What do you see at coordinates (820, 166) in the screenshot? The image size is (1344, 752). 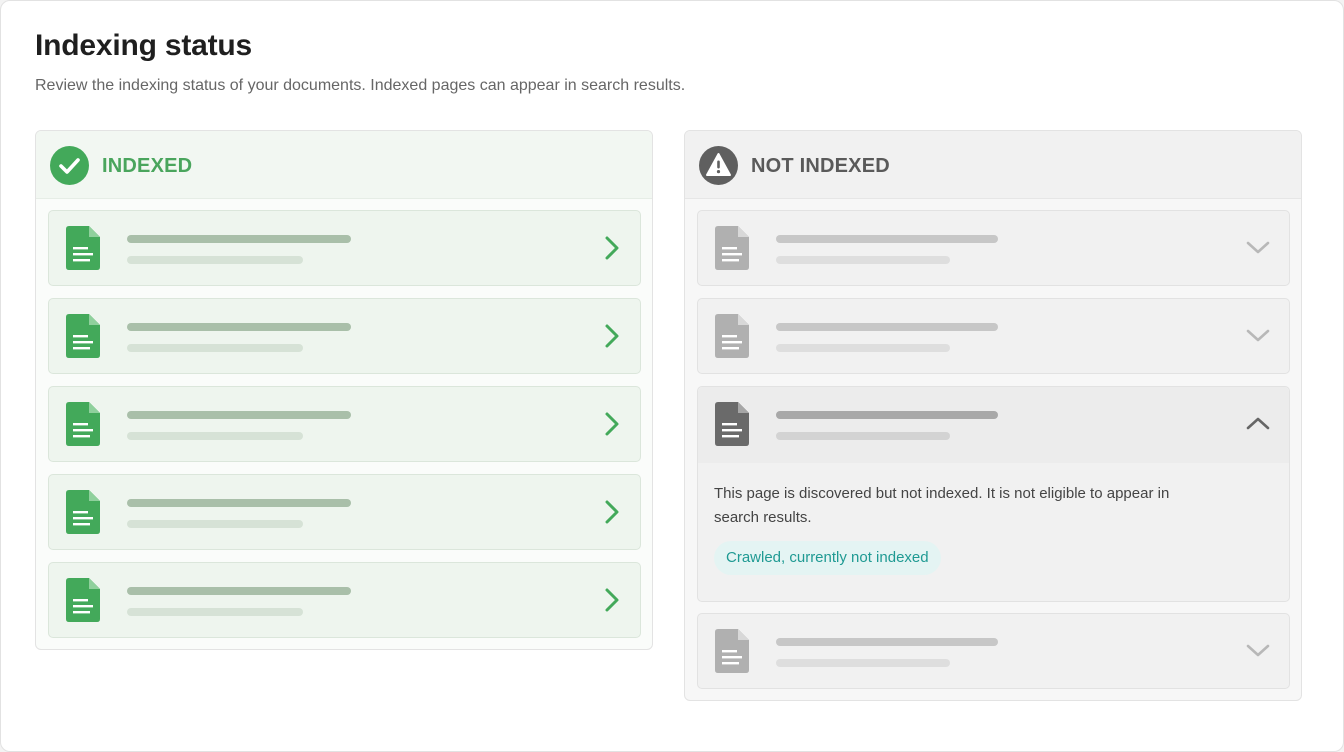 I see `not-indexed-panel-label: NOT INDEXED` at bounding box center [820, 166].